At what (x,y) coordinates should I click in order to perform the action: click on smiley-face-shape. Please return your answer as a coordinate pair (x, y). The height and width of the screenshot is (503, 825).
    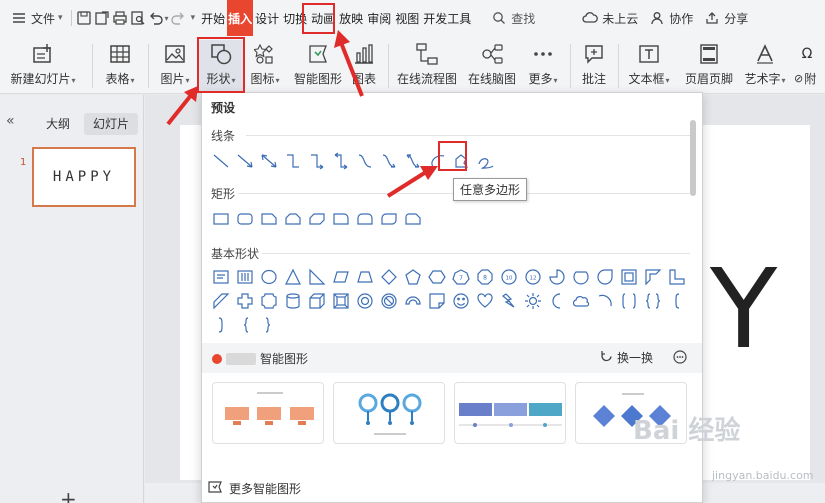
    Looking at the image, I should click on (461, 301).